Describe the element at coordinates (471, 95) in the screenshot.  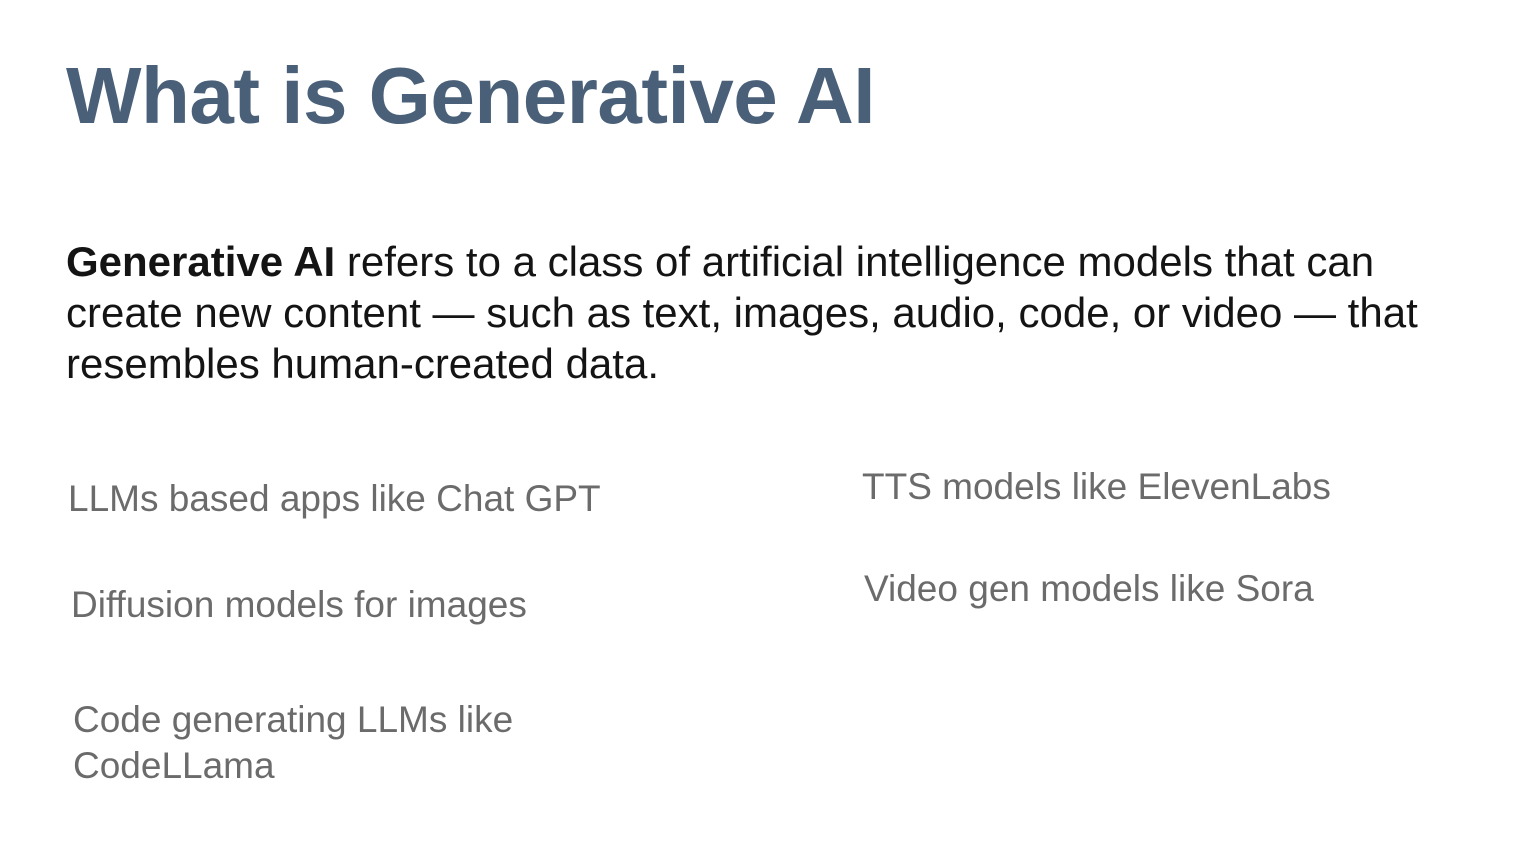
I see `slide-title: What is Generative AI` at that location.